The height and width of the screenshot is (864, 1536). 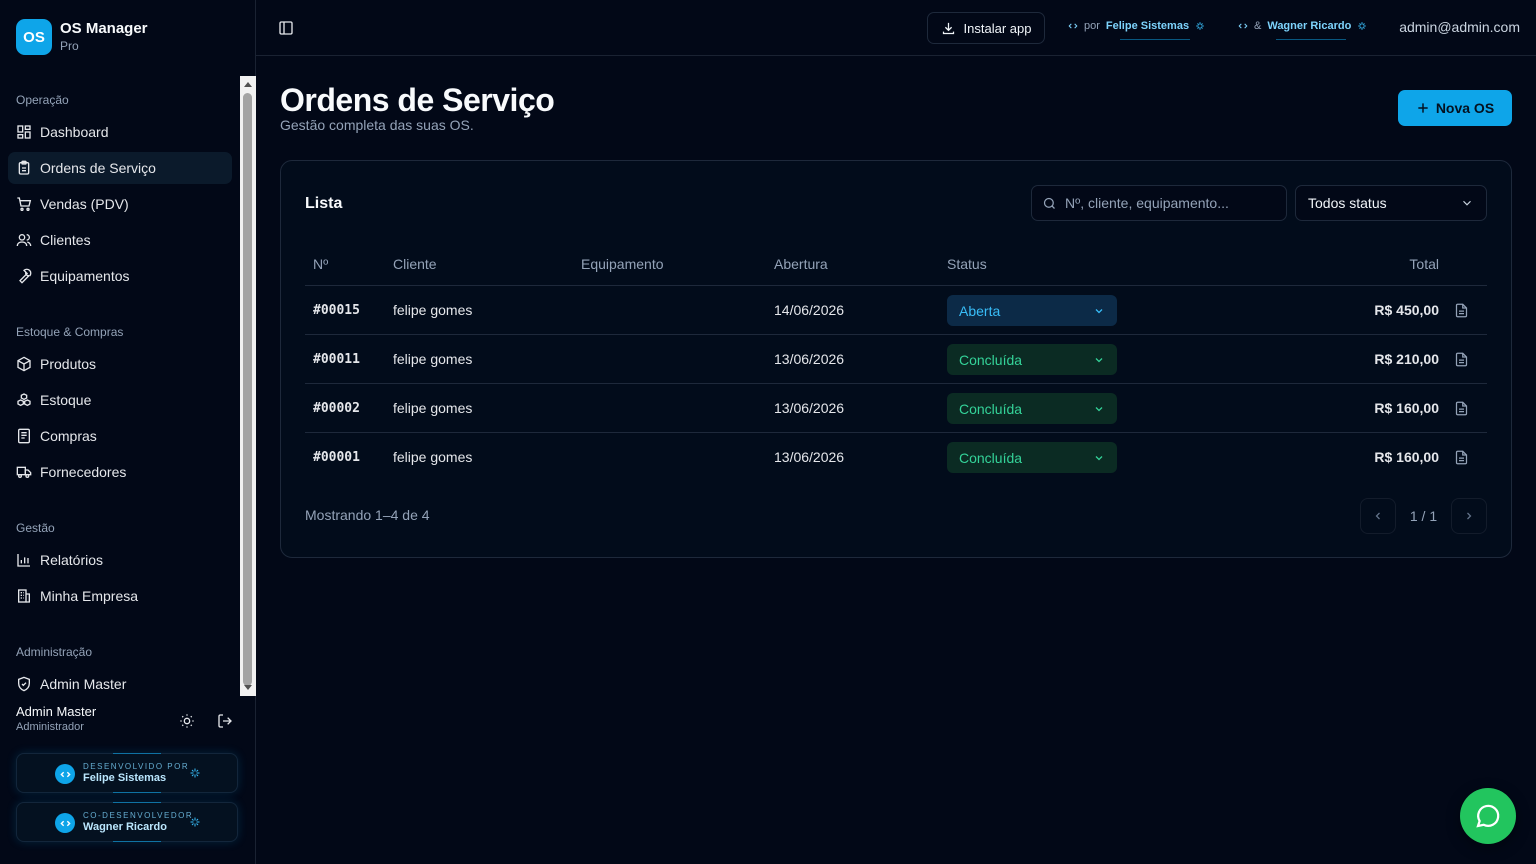 What do you see at coordinates (65, 240) in the screenshot?
I see `sidebar-item-label: Clientes` at bounding box center [65, 240].